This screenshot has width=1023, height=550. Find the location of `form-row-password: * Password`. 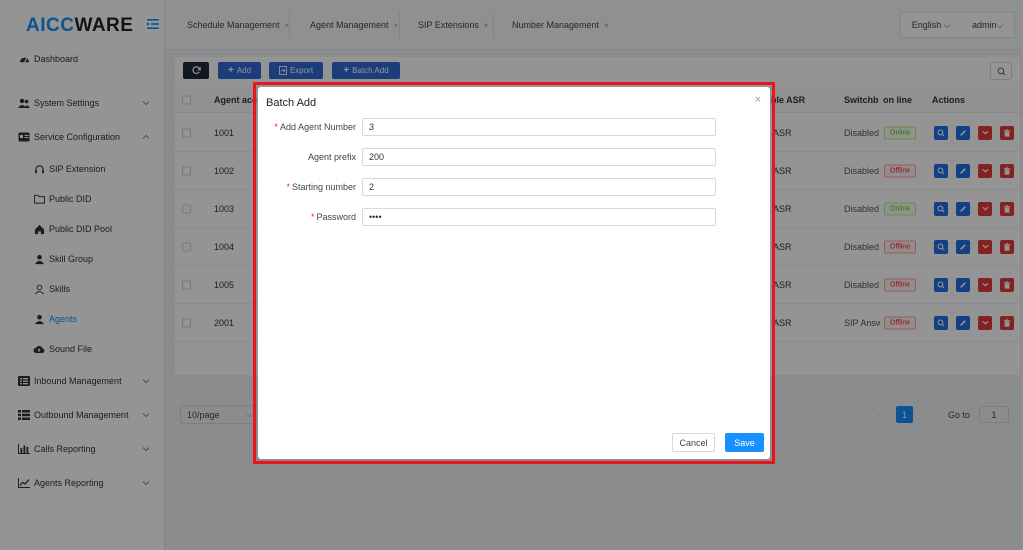

form-row-password: * Password is located at coordinates (514, 217).